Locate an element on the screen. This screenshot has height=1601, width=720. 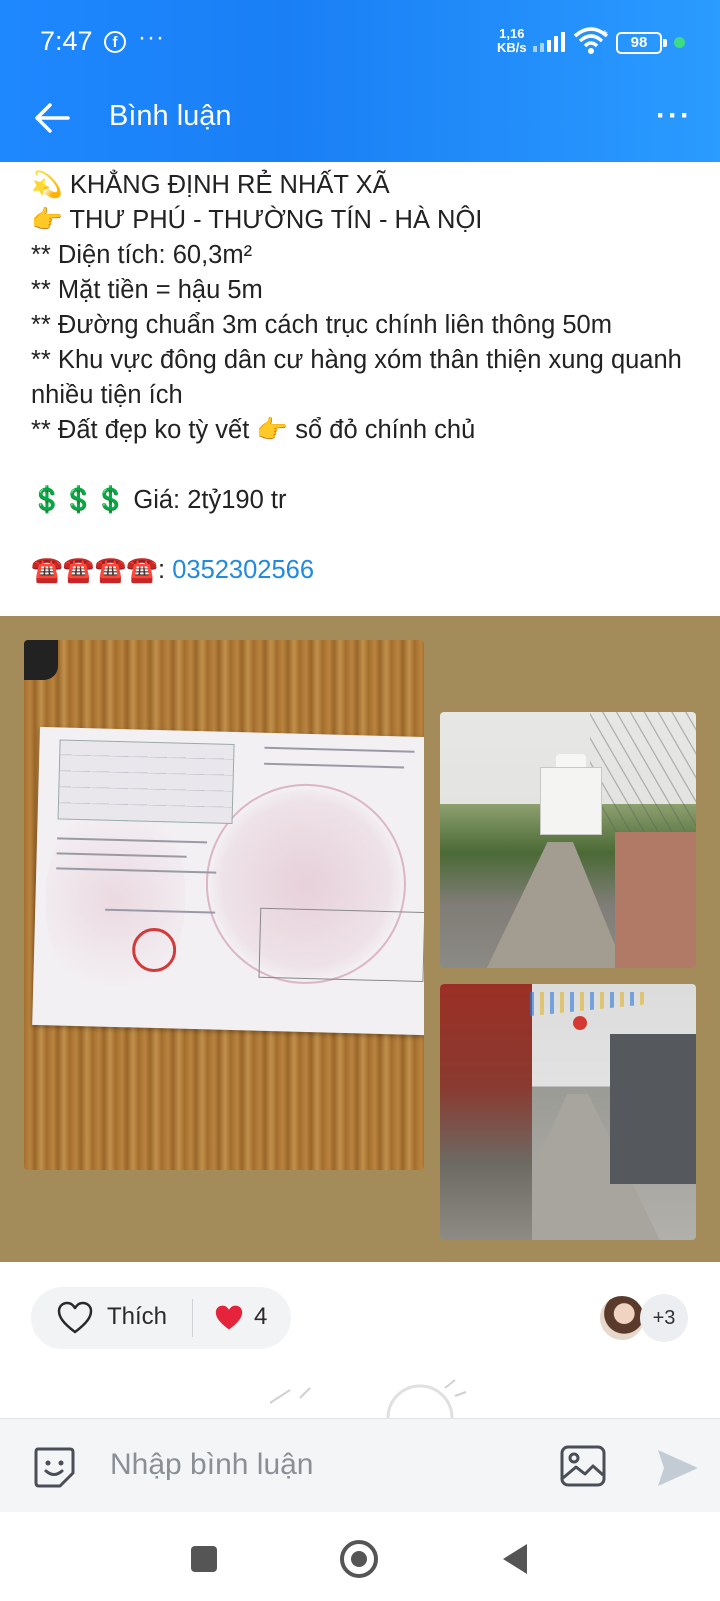
circle-home-icon is located at coordinates (359, 1559).